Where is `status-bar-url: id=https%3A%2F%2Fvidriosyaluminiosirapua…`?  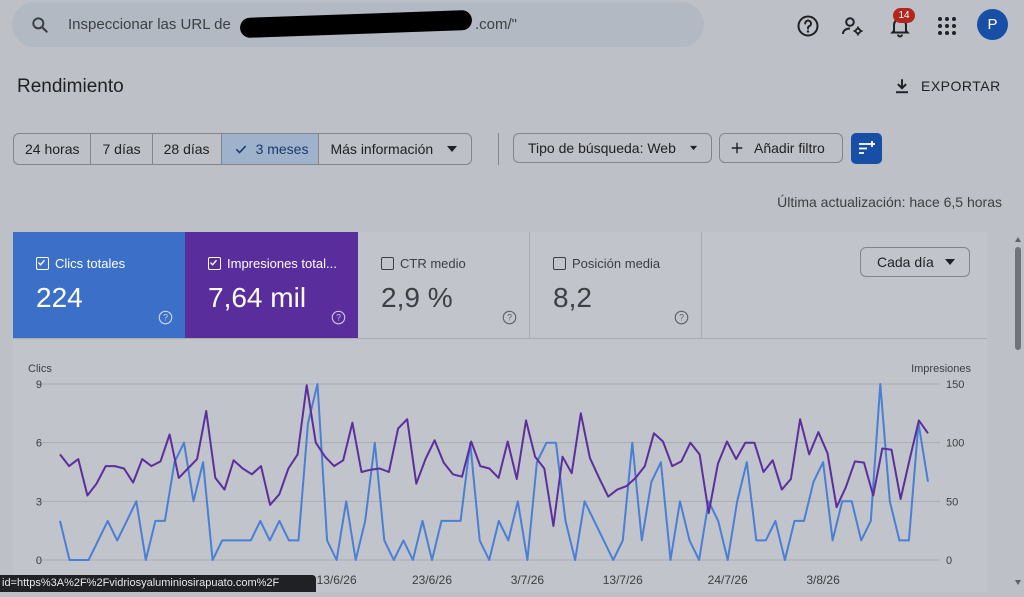
status-bar-url: id=https%3A%2F%2Fvidriosyaluminiosirapua… is located at coordinates (158, 583).